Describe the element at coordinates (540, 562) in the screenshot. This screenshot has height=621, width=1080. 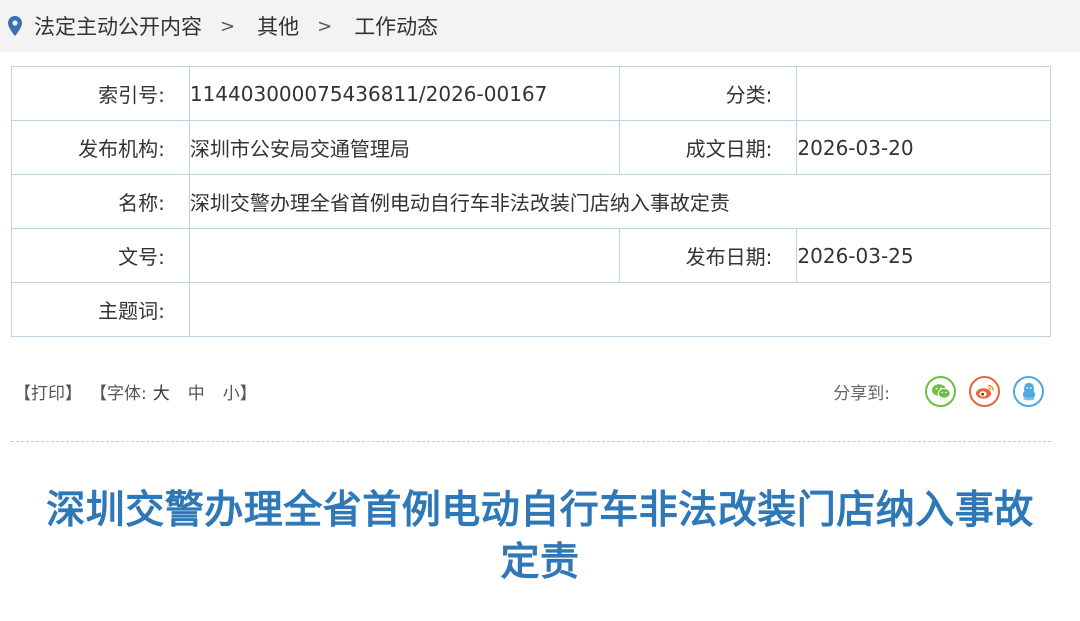
I see `article-title-line-2: 定责` at that location.